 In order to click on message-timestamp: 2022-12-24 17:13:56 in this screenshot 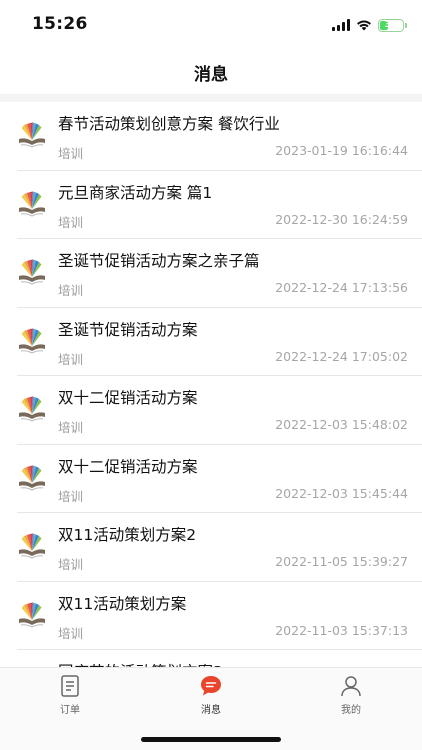, I will do `click(341, 287)`.